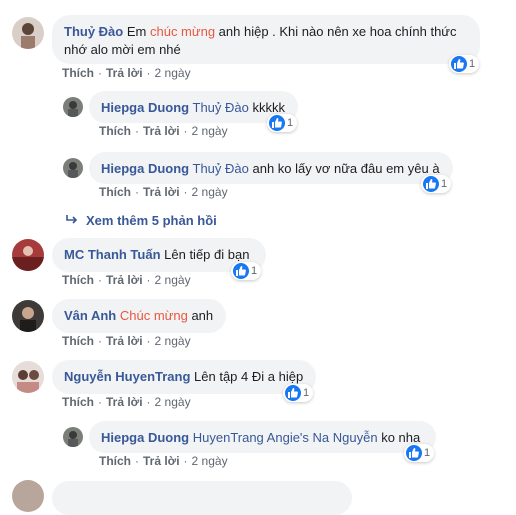  I want to click on comment-text: Lên tiếp đi bạn, so click(205, 254).